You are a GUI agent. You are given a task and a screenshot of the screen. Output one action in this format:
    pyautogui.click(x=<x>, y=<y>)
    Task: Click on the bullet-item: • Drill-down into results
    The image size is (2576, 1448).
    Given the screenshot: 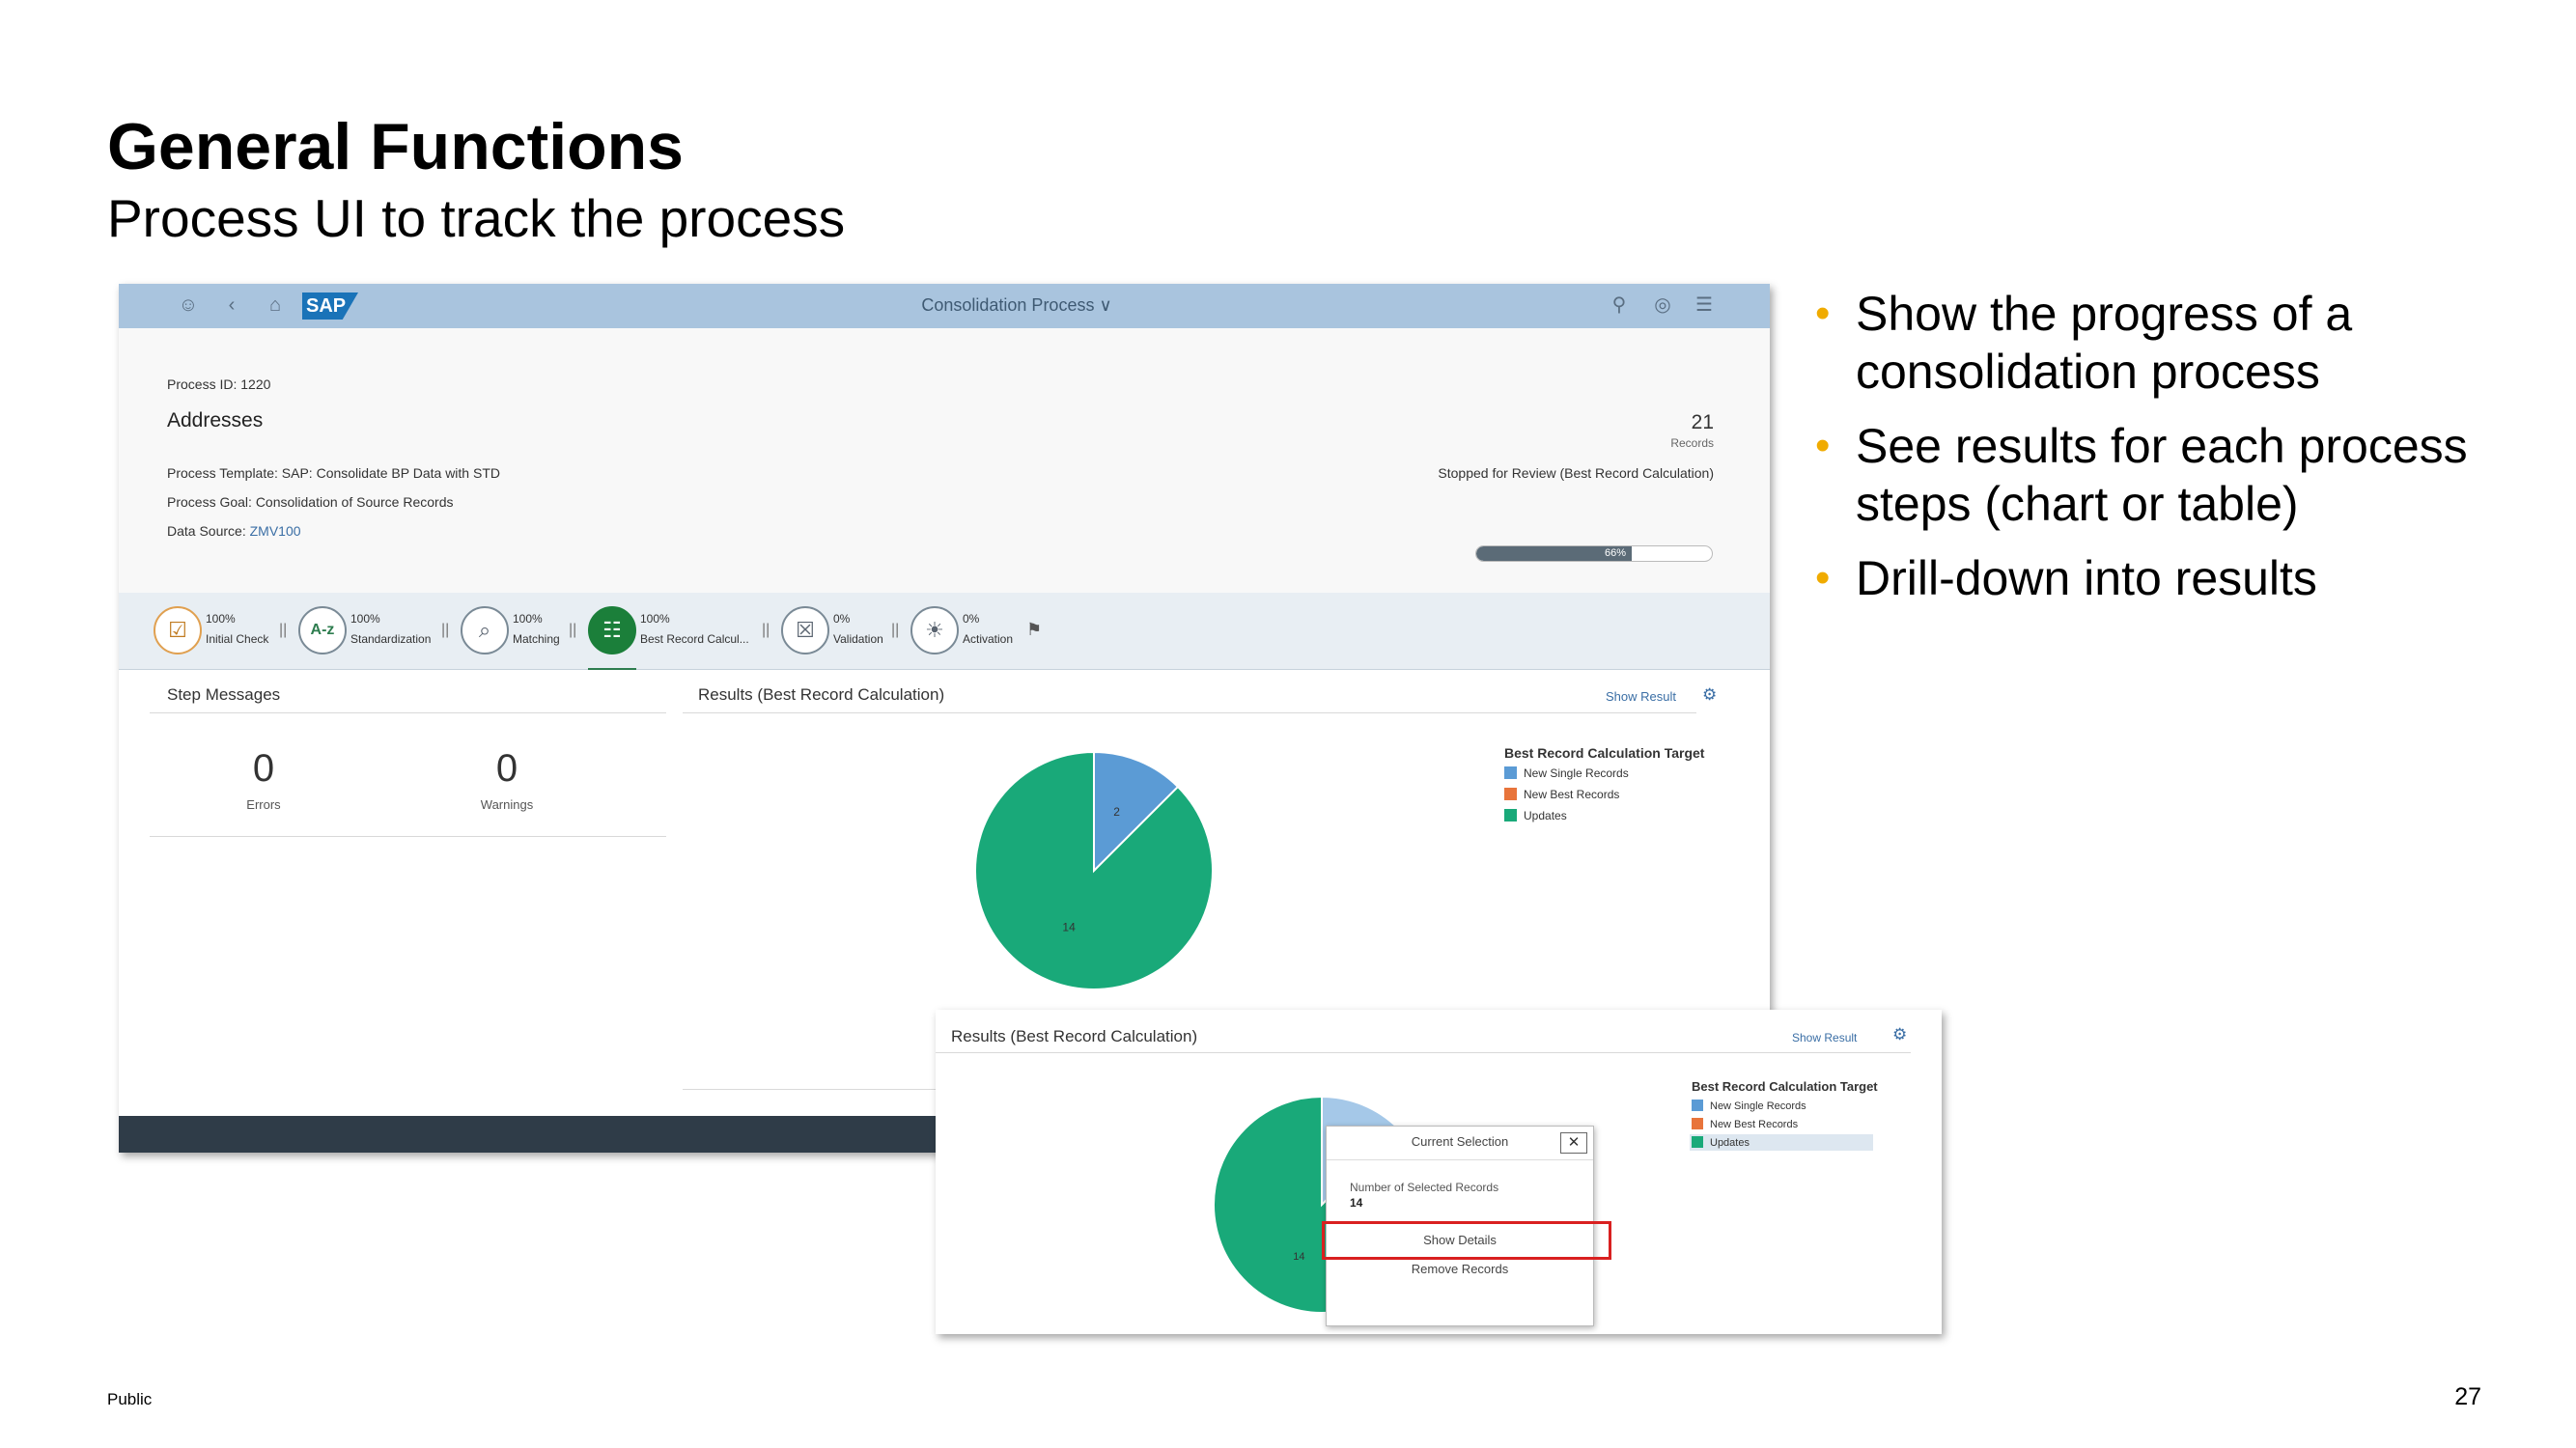 What is the action you would take?
    pyautogui.click(x=2066, y=578)
    